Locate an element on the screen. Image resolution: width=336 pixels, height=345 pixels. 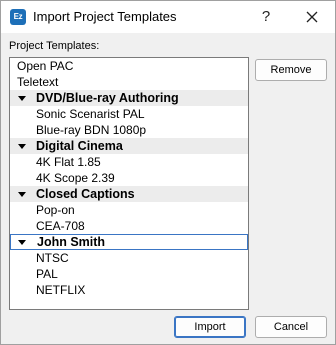
close-icon is located at coordinates (312, 17).